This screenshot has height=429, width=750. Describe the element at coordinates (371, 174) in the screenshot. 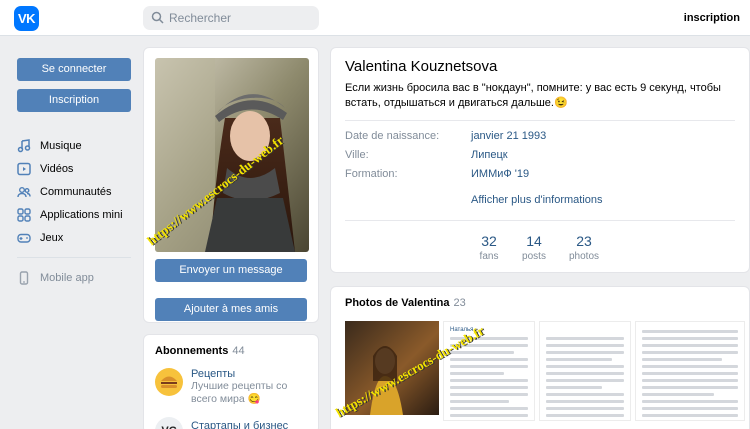

I see `info-label: Formation:` at that location.